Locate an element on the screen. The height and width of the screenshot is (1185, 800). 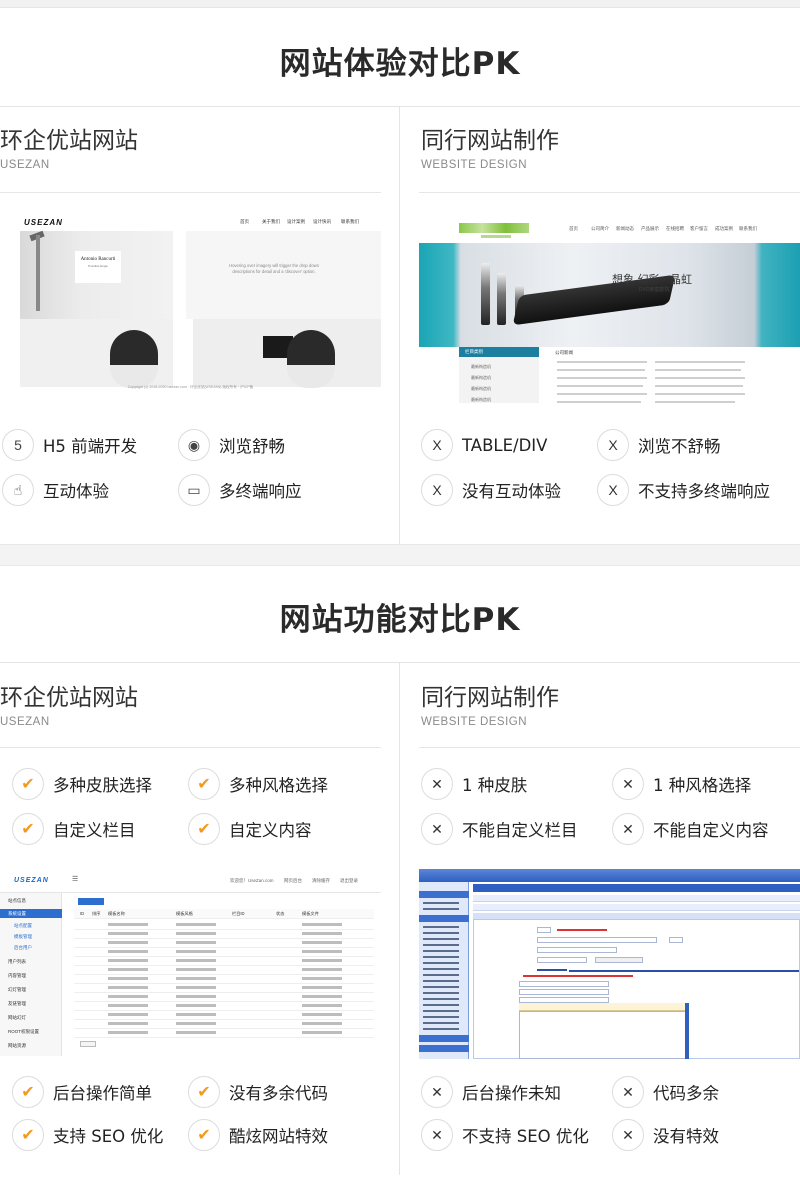
feature-label: TABLE/DIV is located at coordinates (505, 445).